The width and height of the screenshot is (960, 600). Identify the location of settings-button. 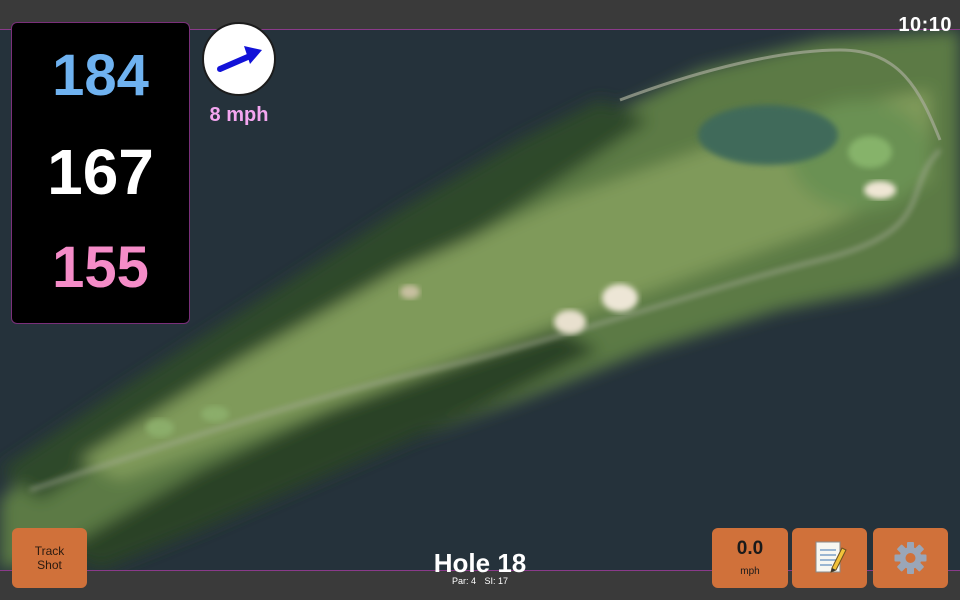
(910, 558).